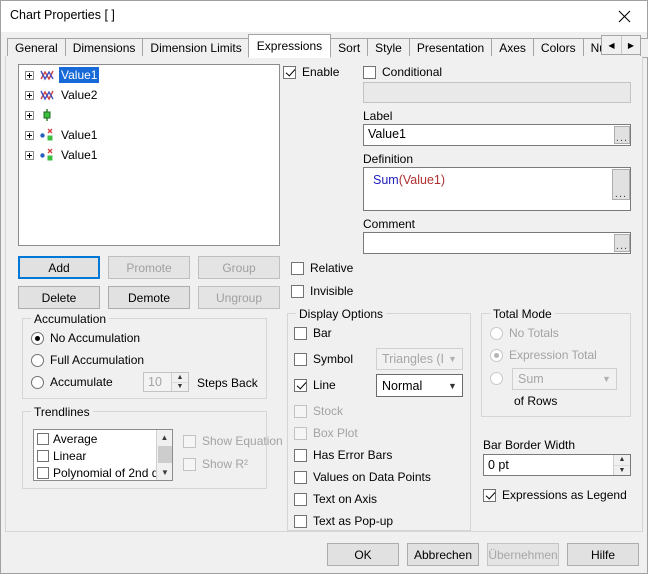  I want to click on demote-button: Demote, so click(149, 297).